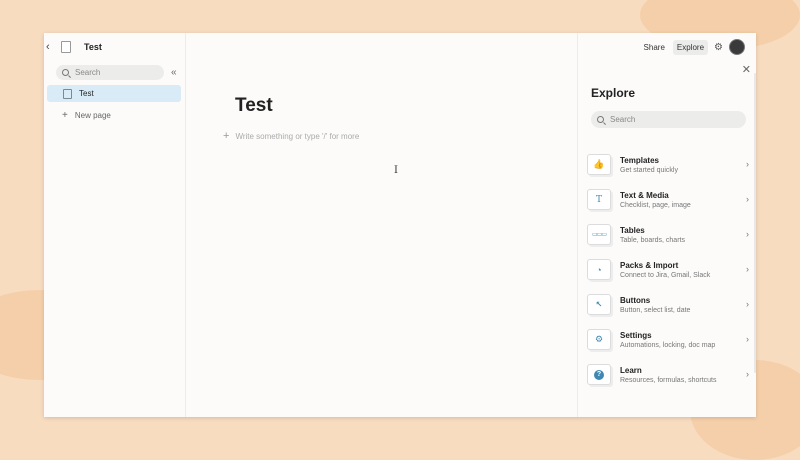 This screenshot has width=800, height=460. I want to click on panel-title: Explore, so click(613, 93).